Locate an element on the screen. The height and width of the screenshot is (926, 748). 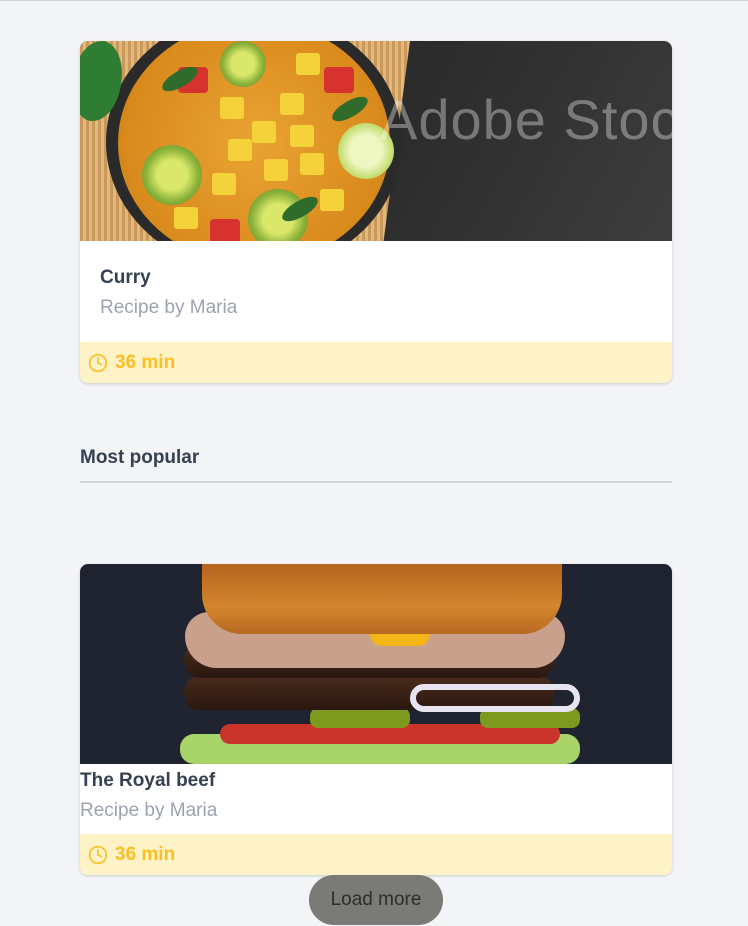
card-body: The Royal beef Recipe by Maria is located at coordinates (376, 799).